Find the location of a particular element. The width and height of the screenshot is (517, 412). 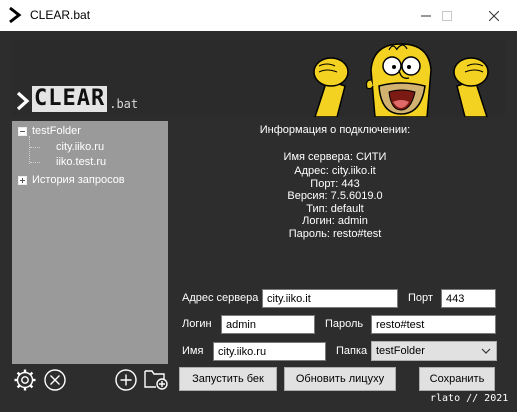

close-button is located at coordinates (494, 15).